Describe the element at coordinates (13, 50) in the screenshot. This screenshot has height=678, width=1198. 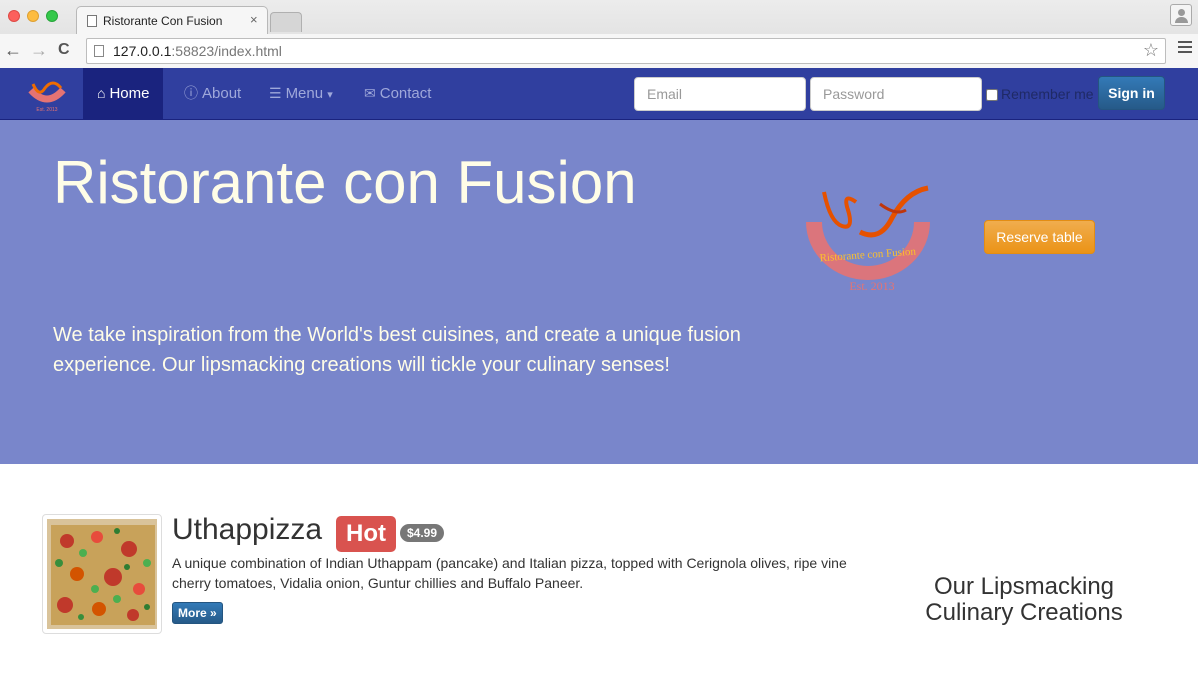
I see `back-icon: ←` at that location.